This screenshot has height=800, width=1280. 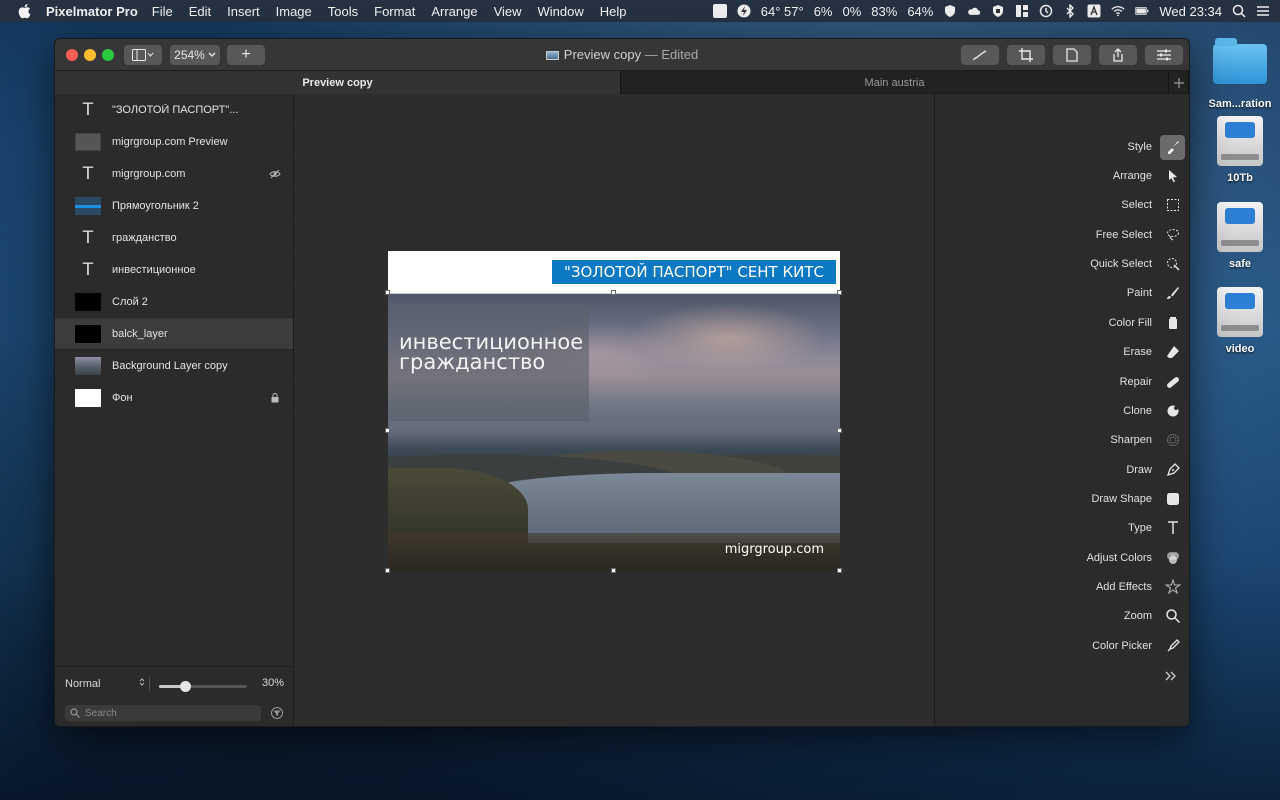 I want to click on crop-button, so click(x=1026, y=55).